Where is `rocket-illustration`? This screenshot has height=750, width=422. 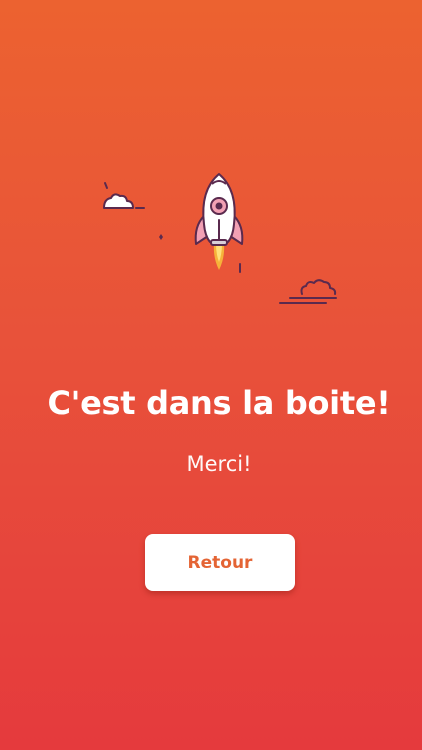
rocket-illustration is located at coordinates (220, 238).